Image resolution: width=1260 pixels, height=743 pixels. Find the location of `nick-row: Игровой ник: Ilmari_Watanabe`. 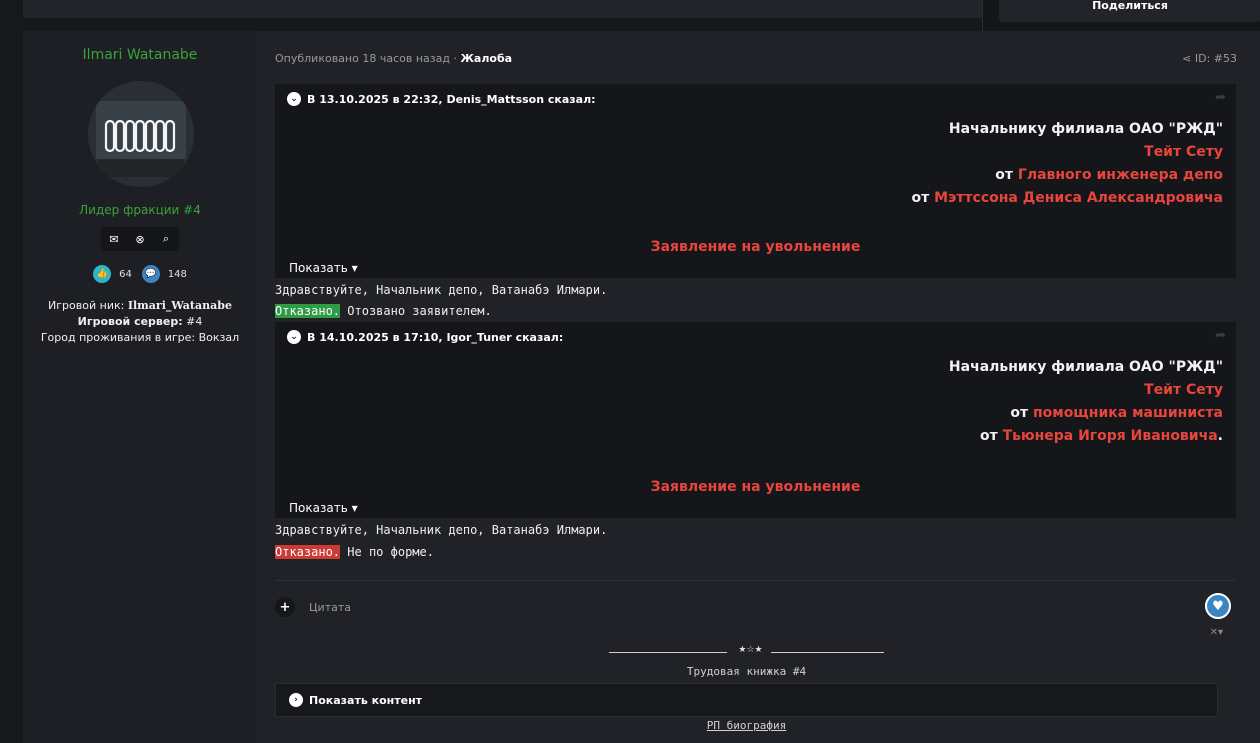

nick-row: Игровой ник: Ilmari_Watanabe is located at coordinates (140, 305).